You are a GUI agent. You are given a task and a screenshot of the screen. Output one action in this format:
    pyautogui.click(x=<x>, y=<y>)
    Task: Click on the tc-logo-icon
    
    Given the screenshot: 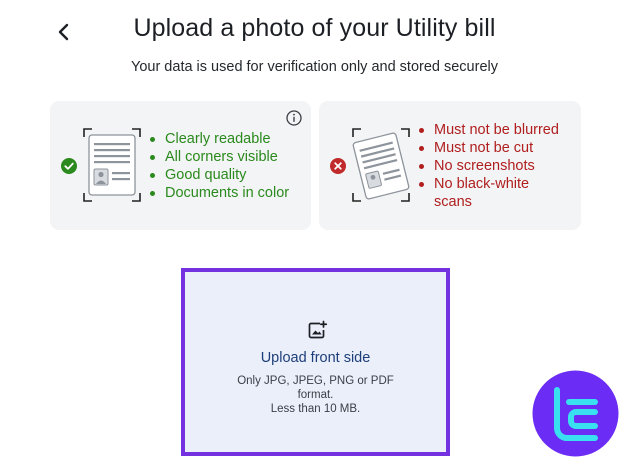 What is the action you would take?
    pyautogui.click(x=575, y=413)
    